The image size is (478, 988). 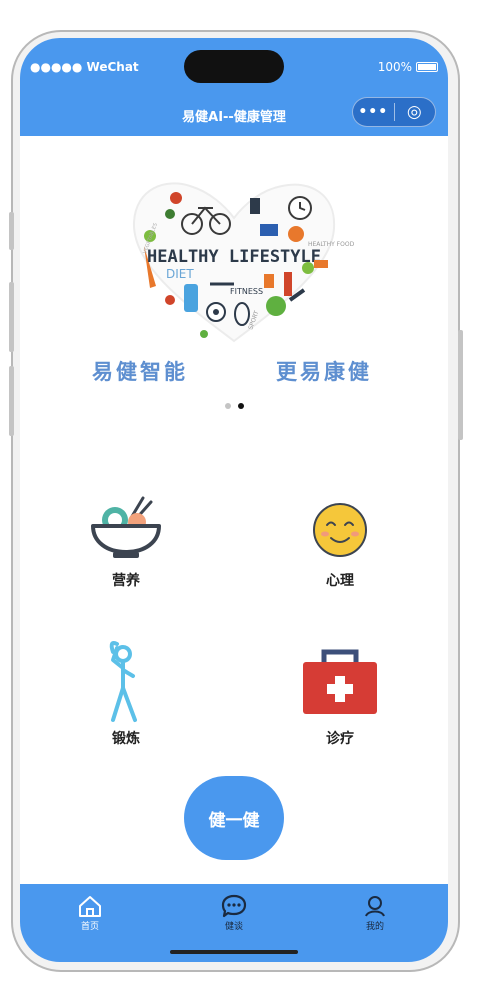 I want to click on category-label-exercise: 锻炼, so click(x=126, y=739).